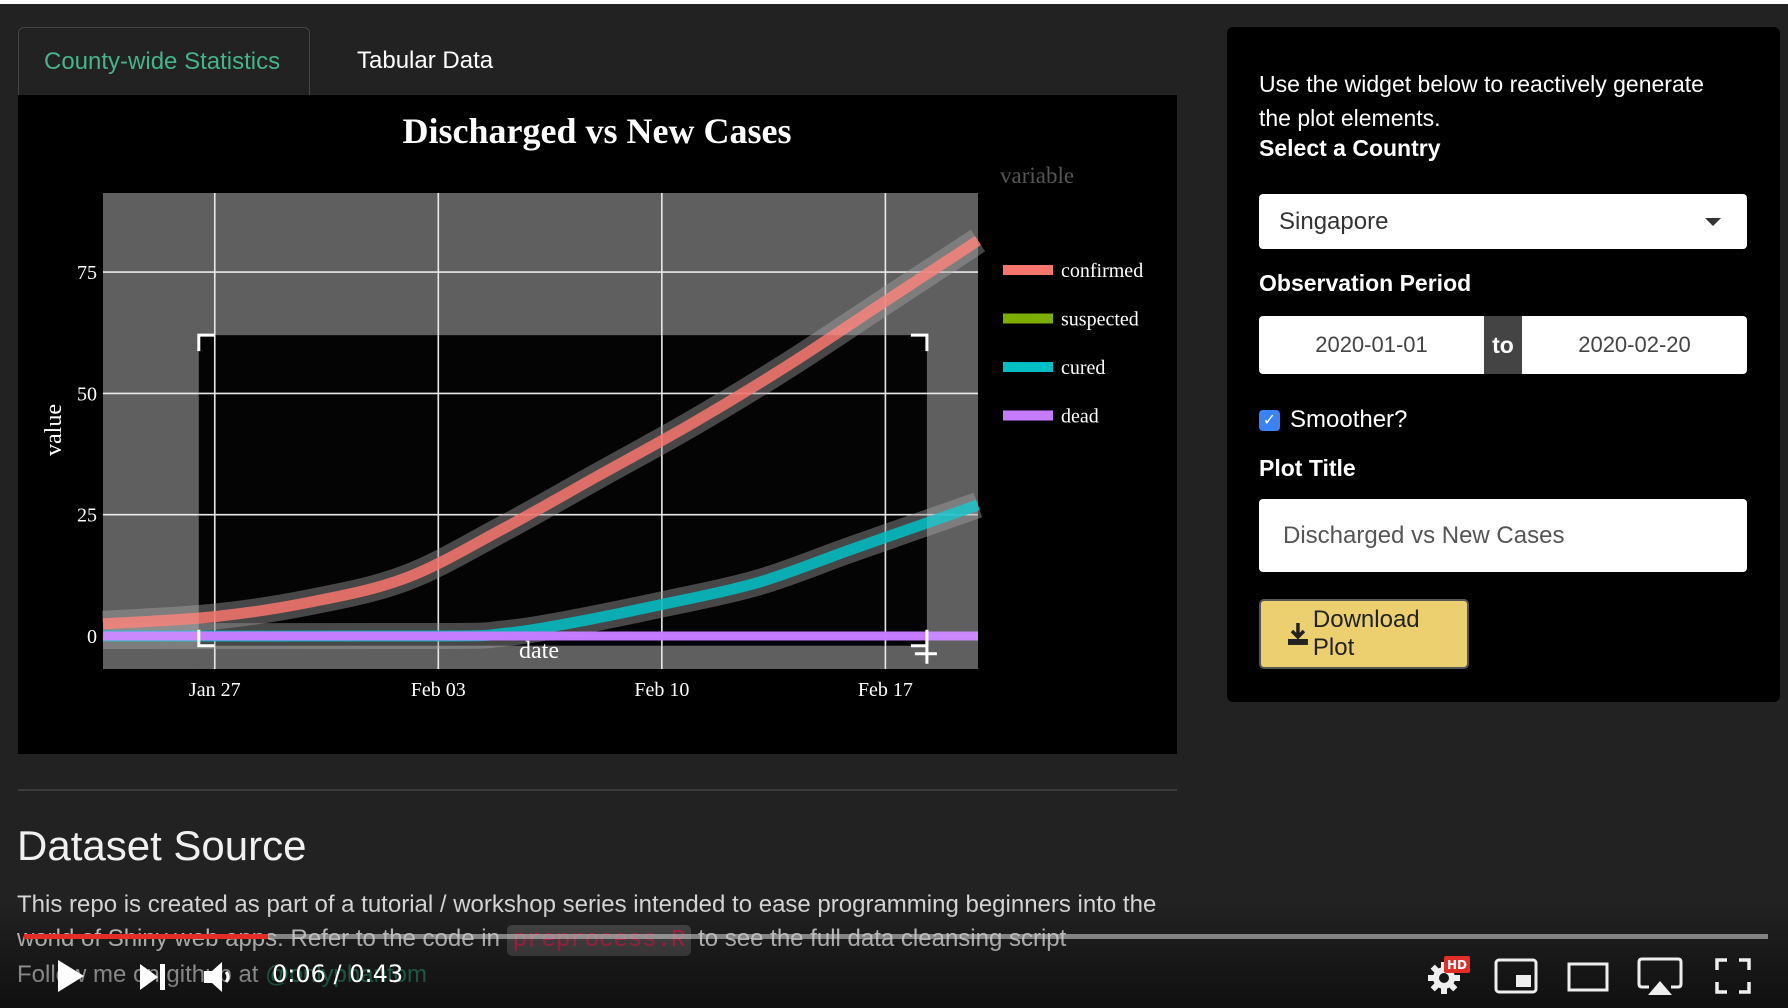 Image resolution: width=1788 pixels, height=1008 pixels. What do you see at coordinates (661, 690) in the screenshot?
I see `x-tick-label: Feb 10` at bounding box center [661, 690].